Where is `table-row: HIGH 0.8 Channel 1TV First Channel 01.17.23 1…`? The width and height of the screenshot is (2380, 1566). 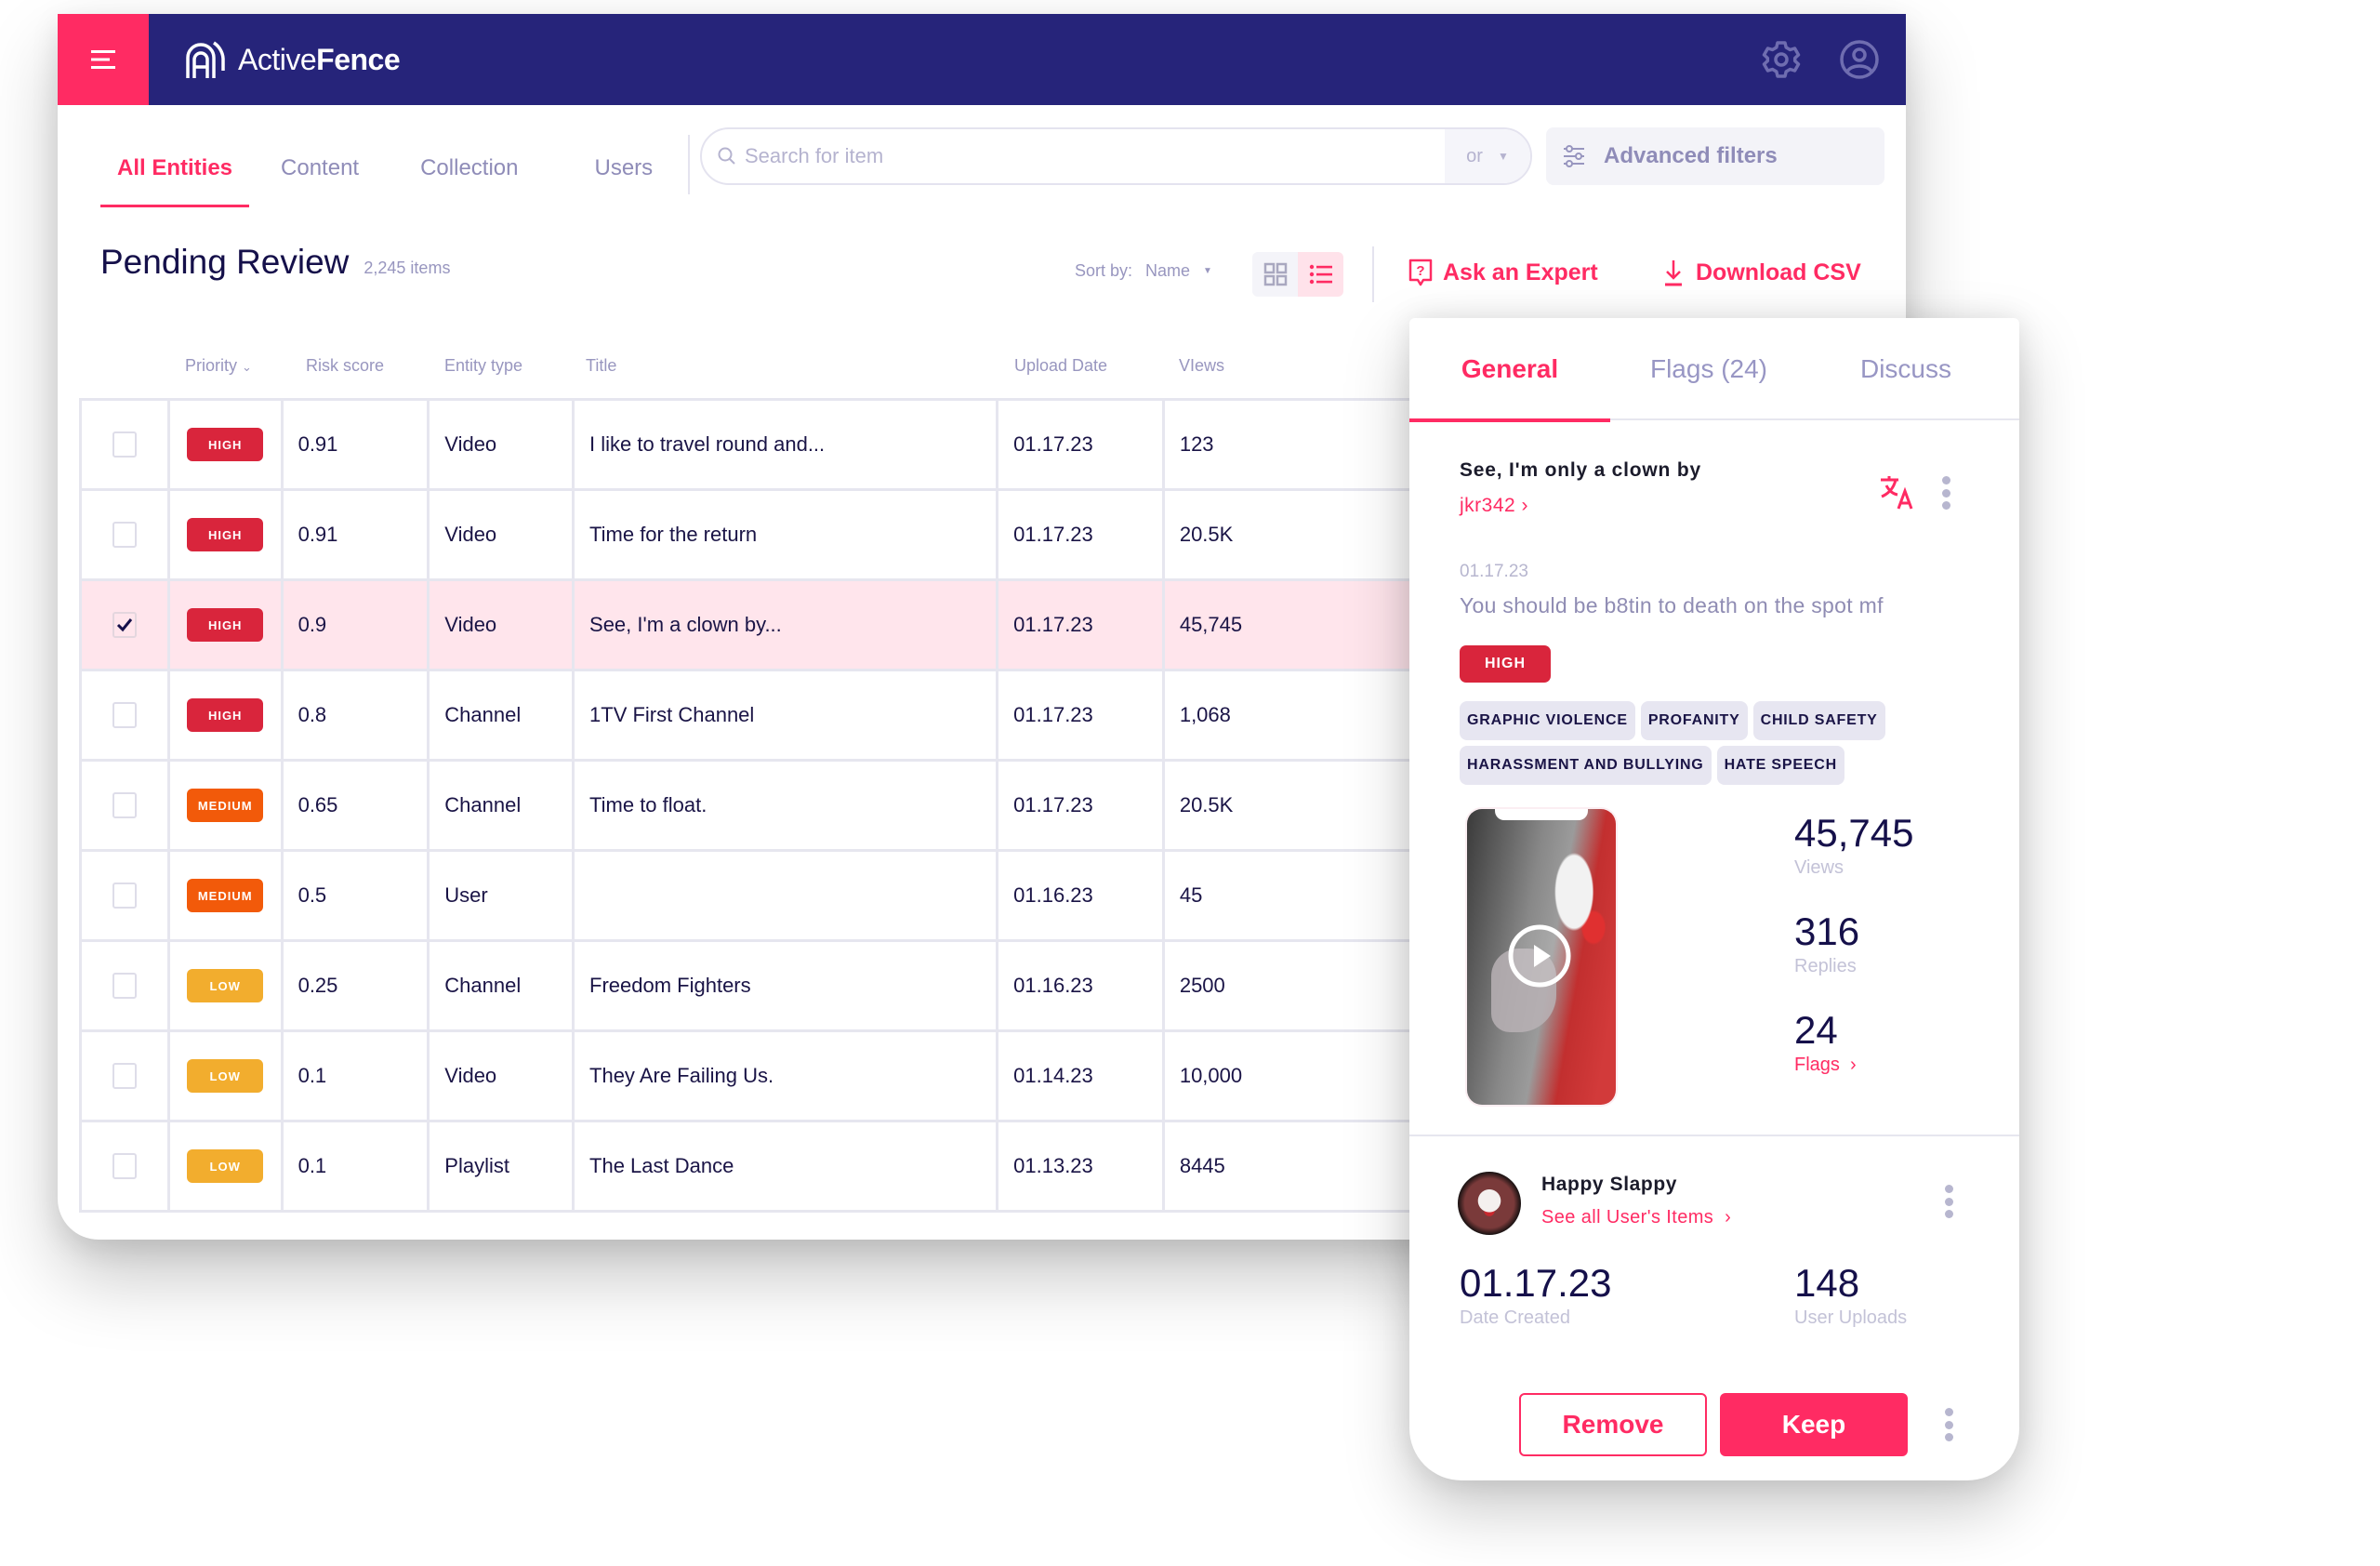
table-row: HIGH 0.8 Channel 1TV First Channel 01.17.23 1… is located at coordinates (824, 716).